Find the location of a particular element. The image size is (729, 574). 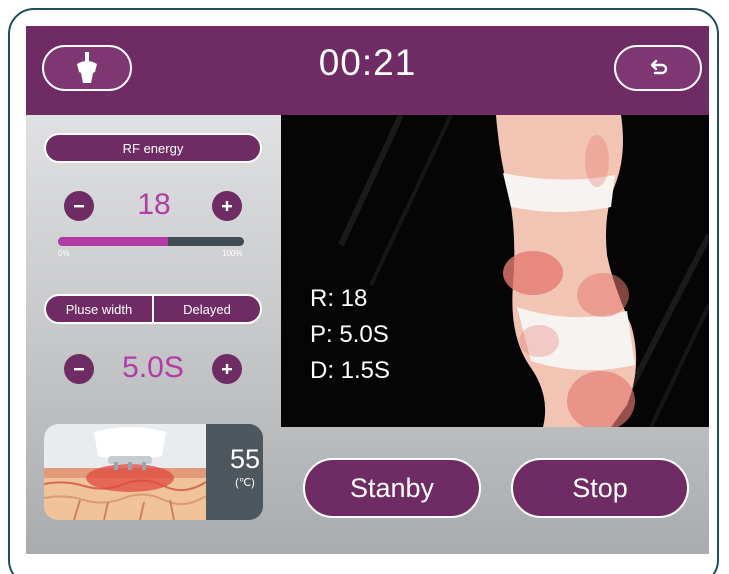

pulse-width-value: 5.0S is located at coordinates (153, 367).